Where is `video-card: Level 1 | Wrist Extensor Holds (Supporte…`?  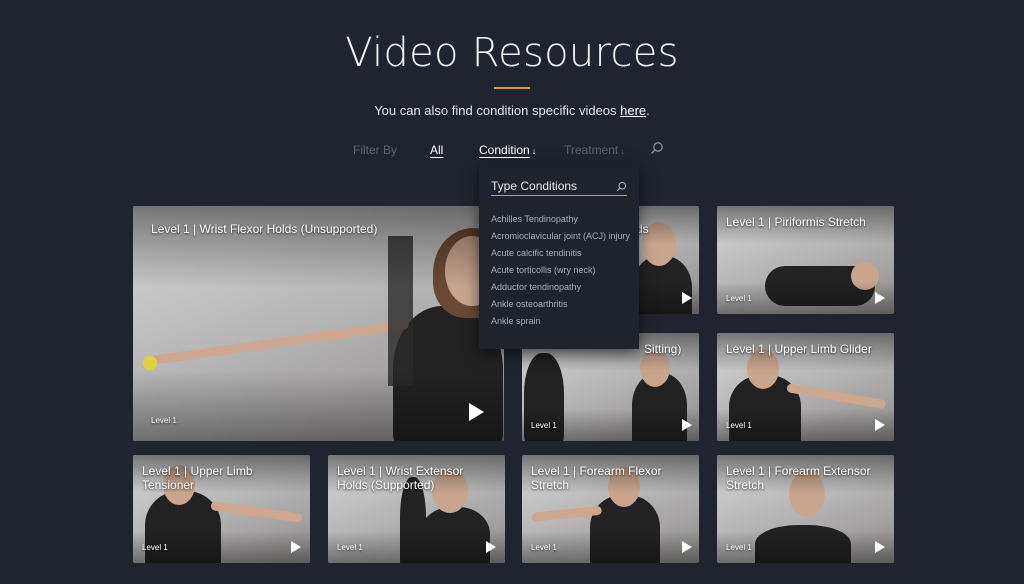
video-card: Level 1 | Wrist Extensor Holds (Supporte… is located at coordinates (416, 509).